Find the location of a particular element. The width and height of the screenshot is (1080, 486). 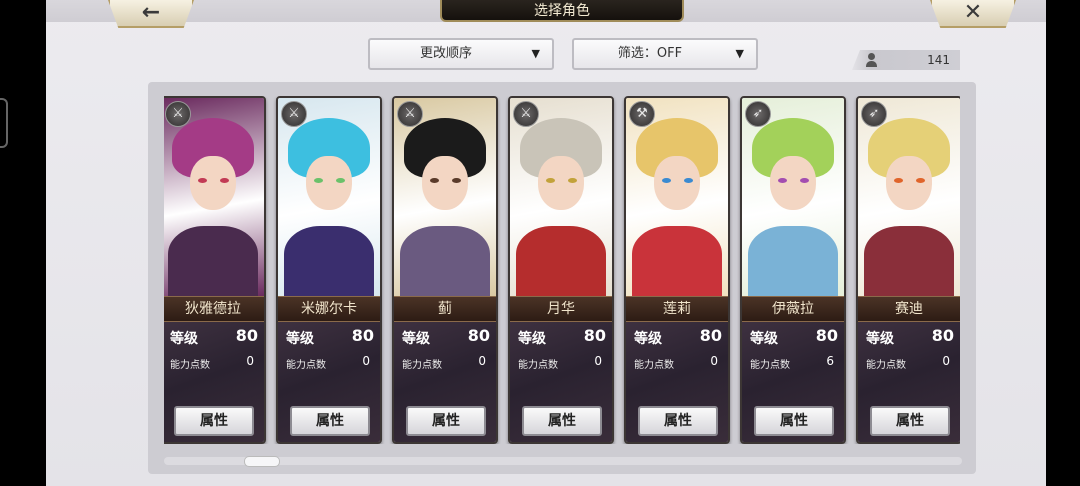

character-card: ➶ 赛迪等级 80 能力点数 0 属性 is located at coordinates (908, 270).